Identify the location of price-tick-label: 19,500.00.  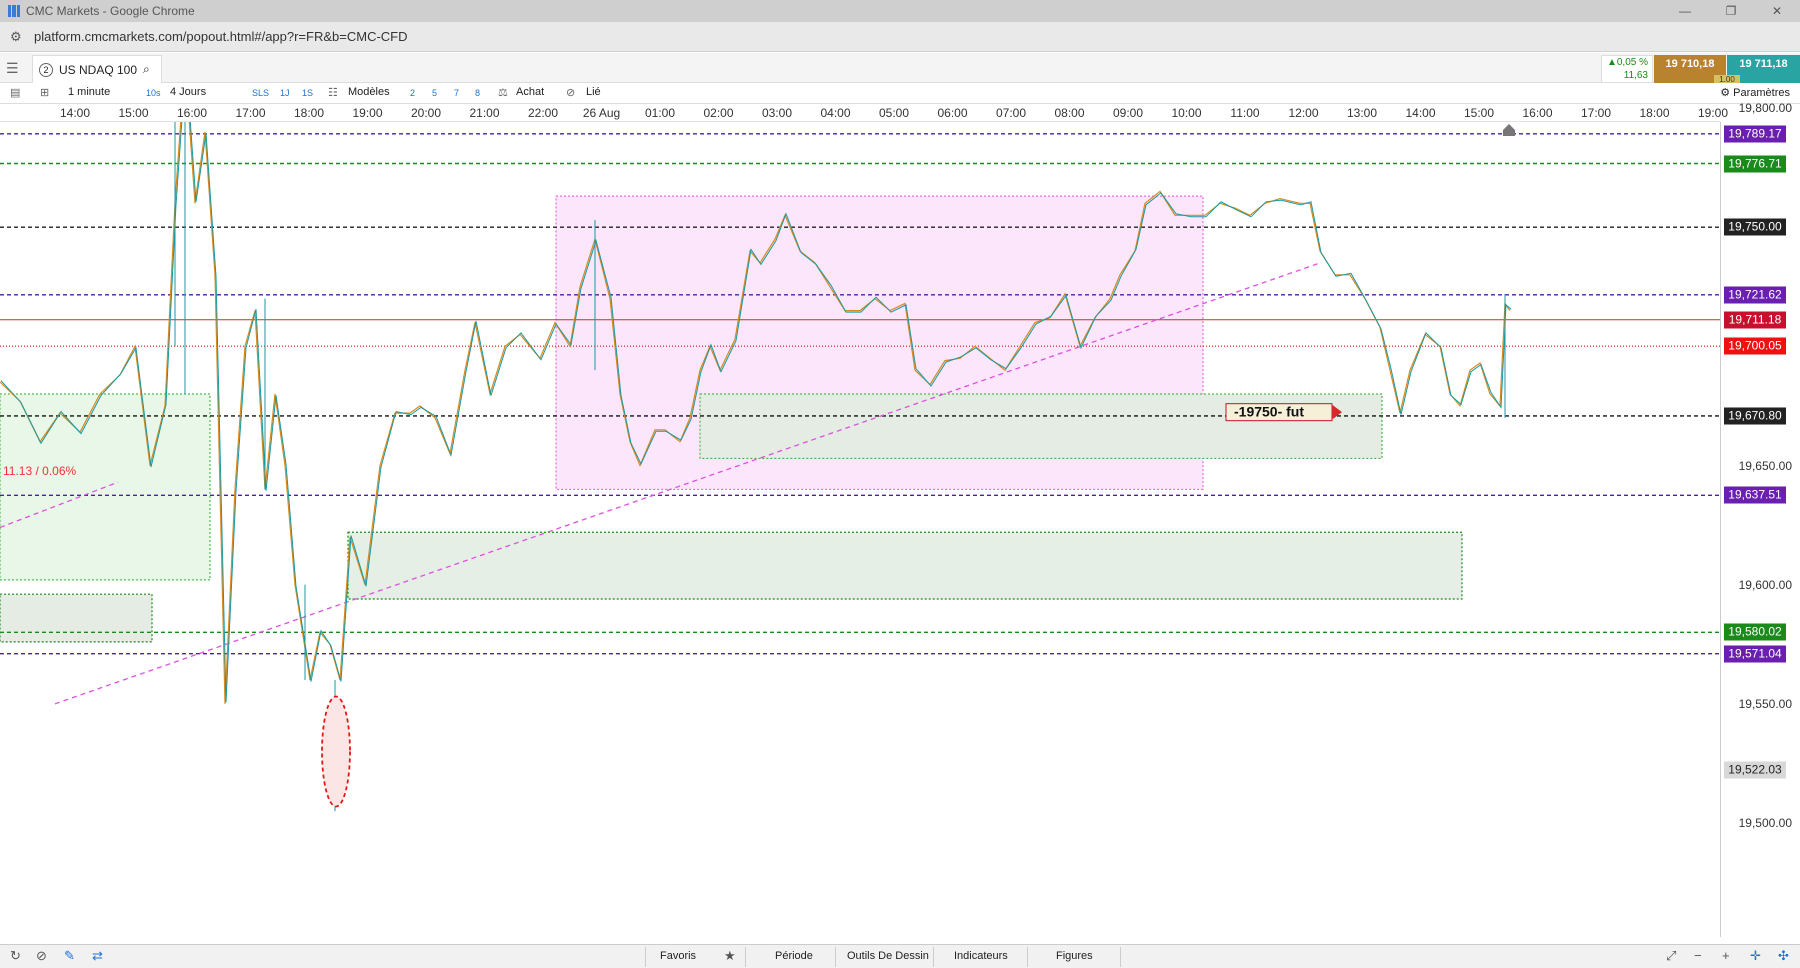
(1765, 823).